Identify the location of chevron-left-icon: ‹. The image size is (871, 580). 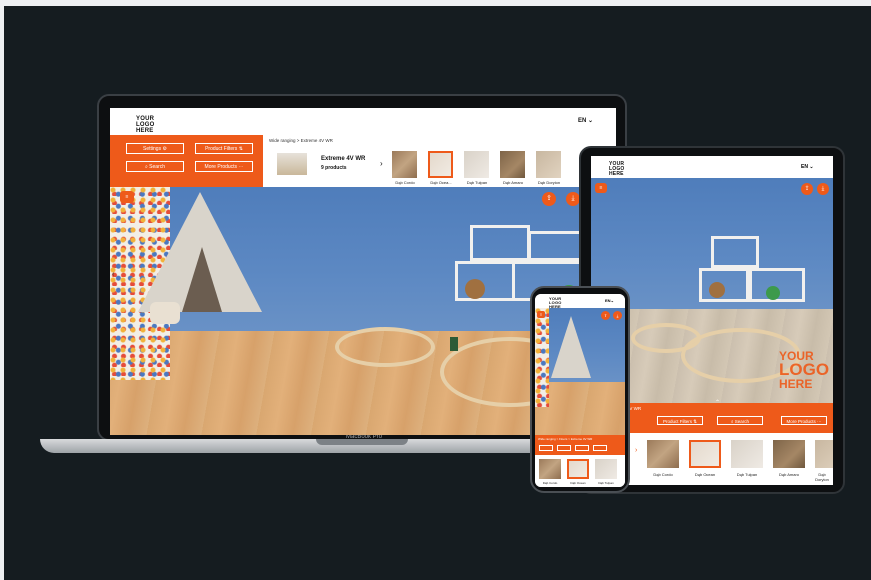
(113, 274).